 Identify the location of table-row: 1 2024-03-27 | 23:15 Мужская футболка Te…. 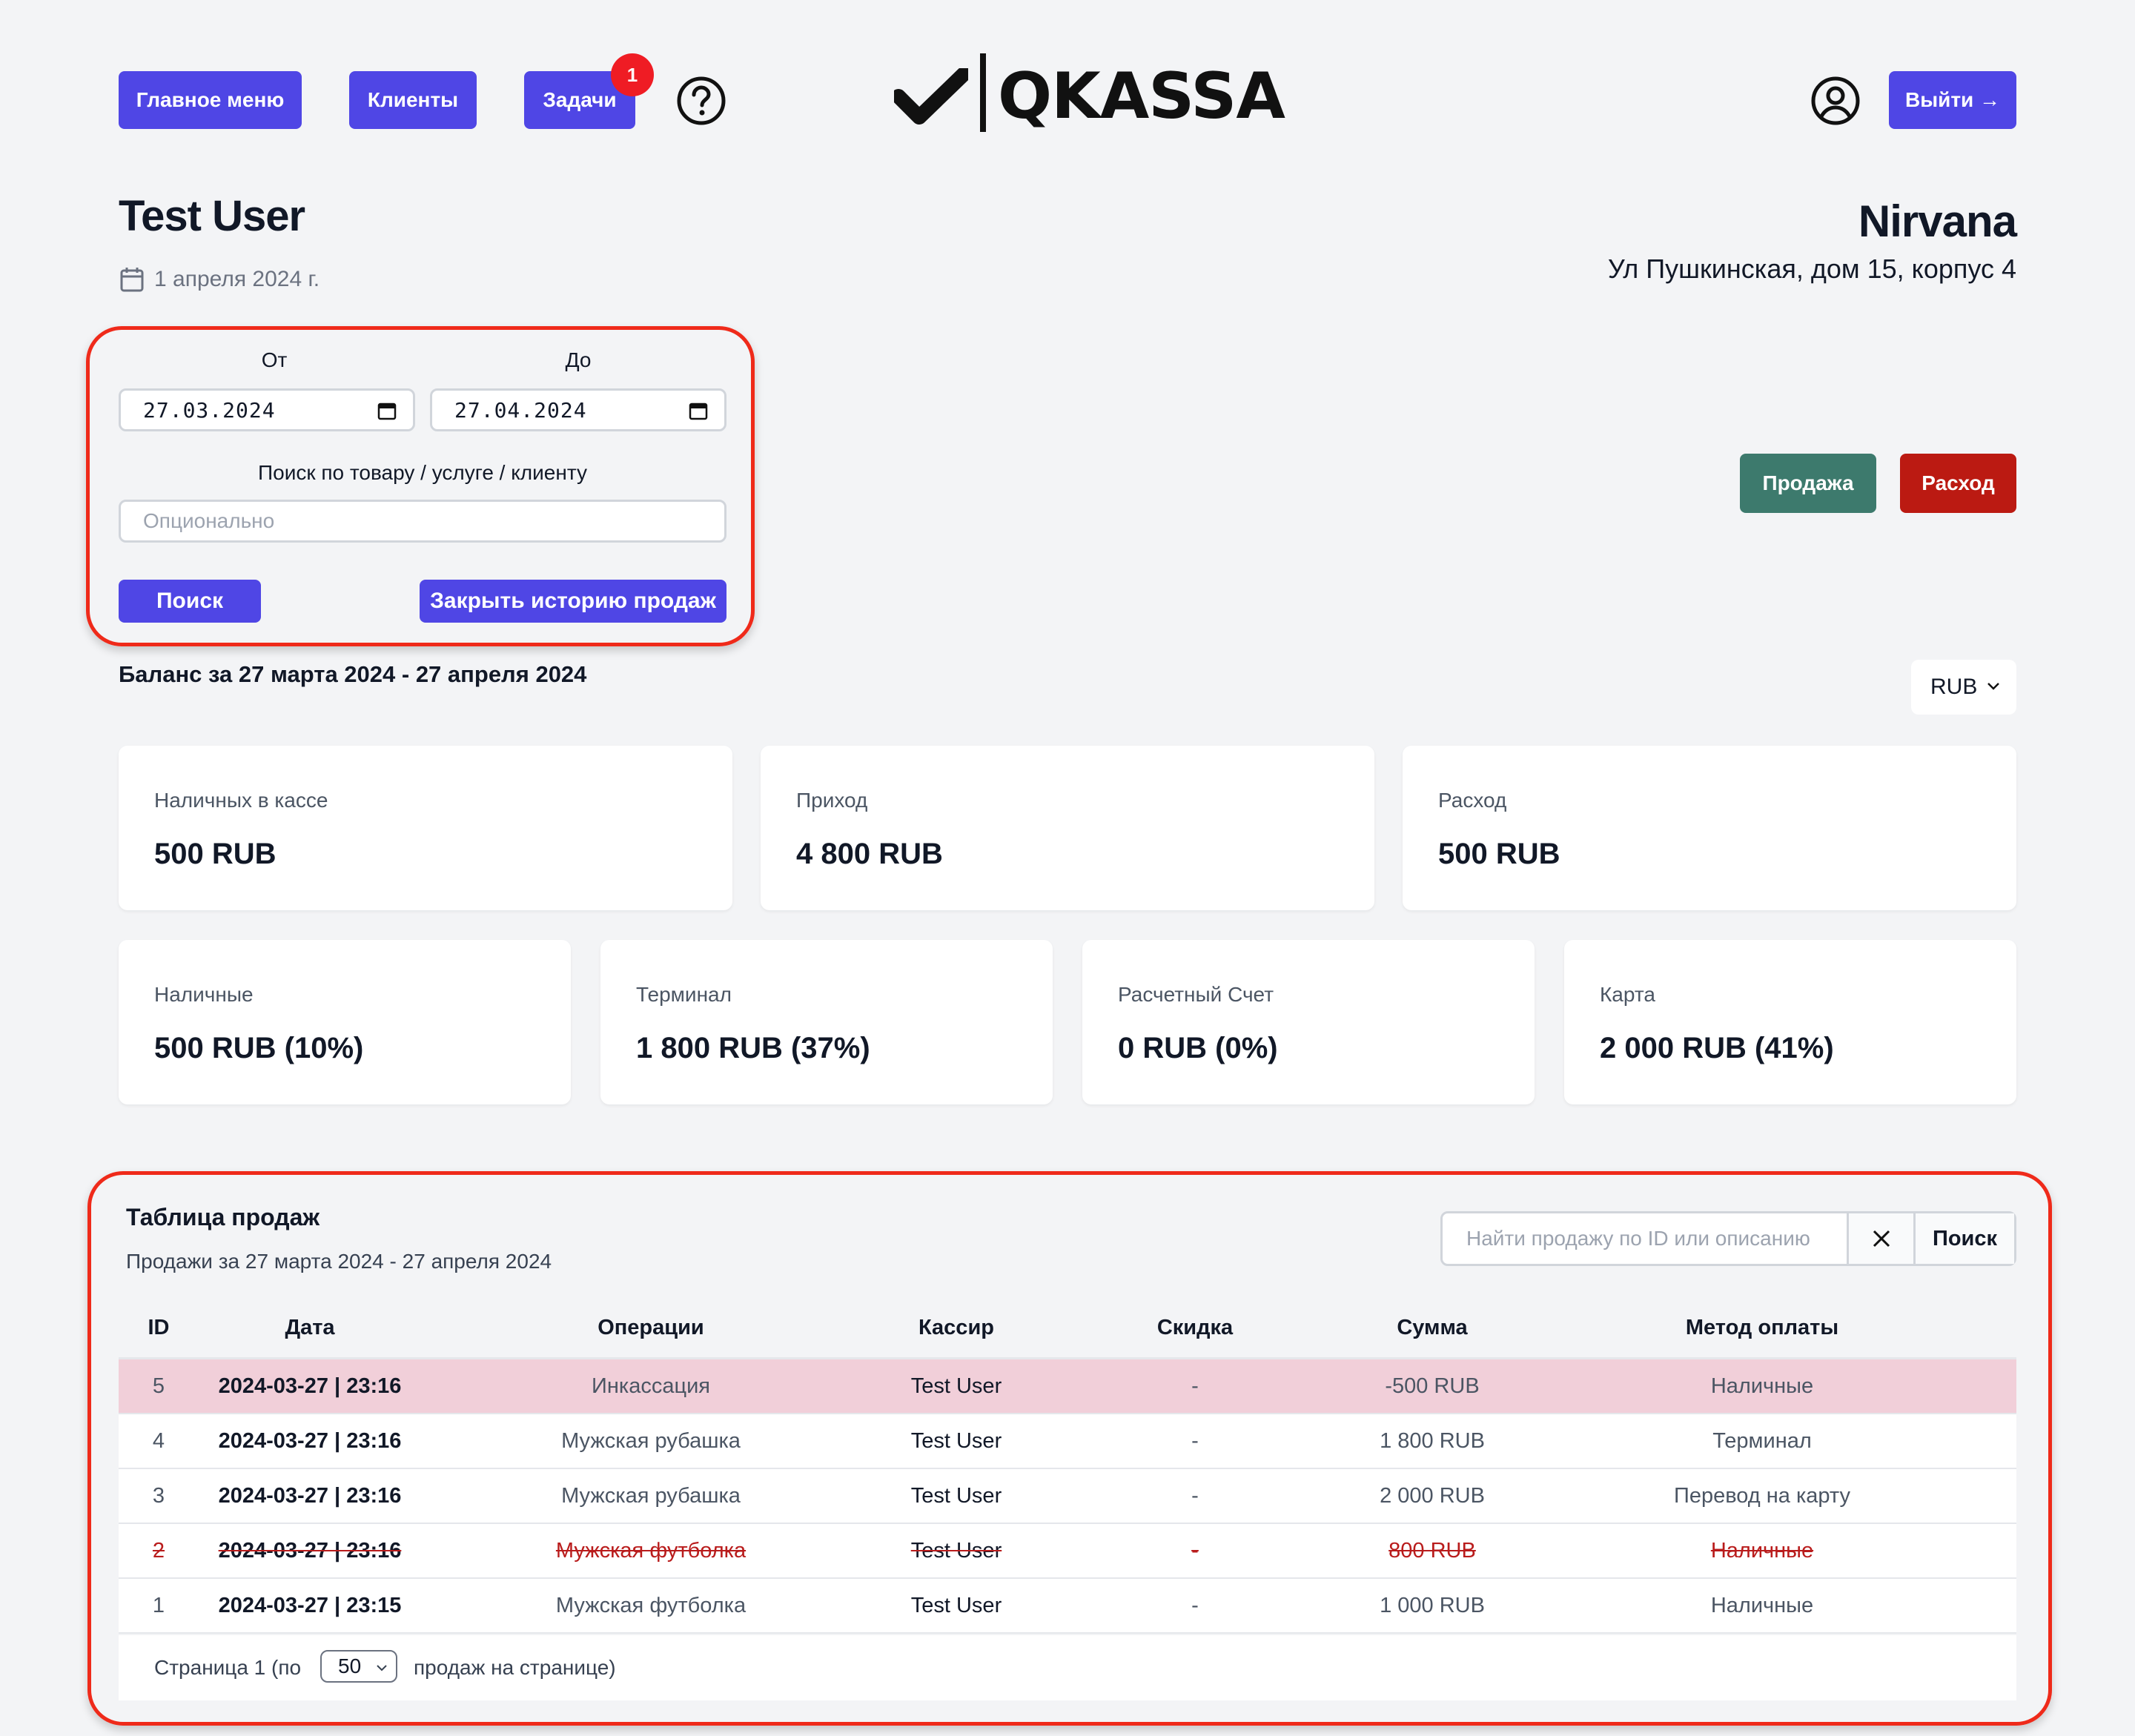
(1067, 1607).